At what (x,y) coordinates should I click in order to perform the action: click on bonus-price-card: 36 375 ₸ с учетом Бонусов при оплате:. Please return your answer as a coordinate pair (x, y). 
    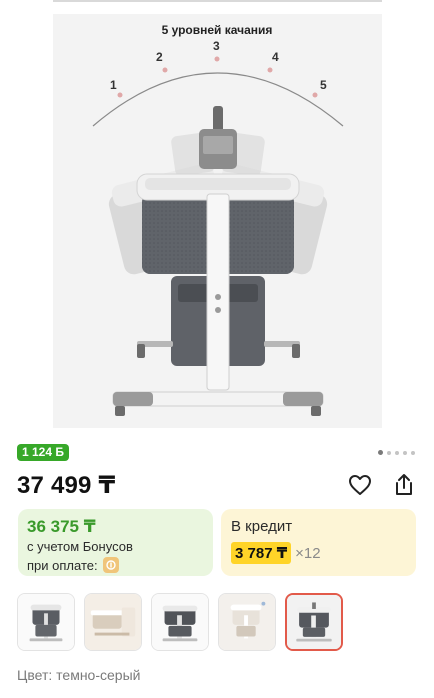
    Looking at the image, I should click on (115, 542).